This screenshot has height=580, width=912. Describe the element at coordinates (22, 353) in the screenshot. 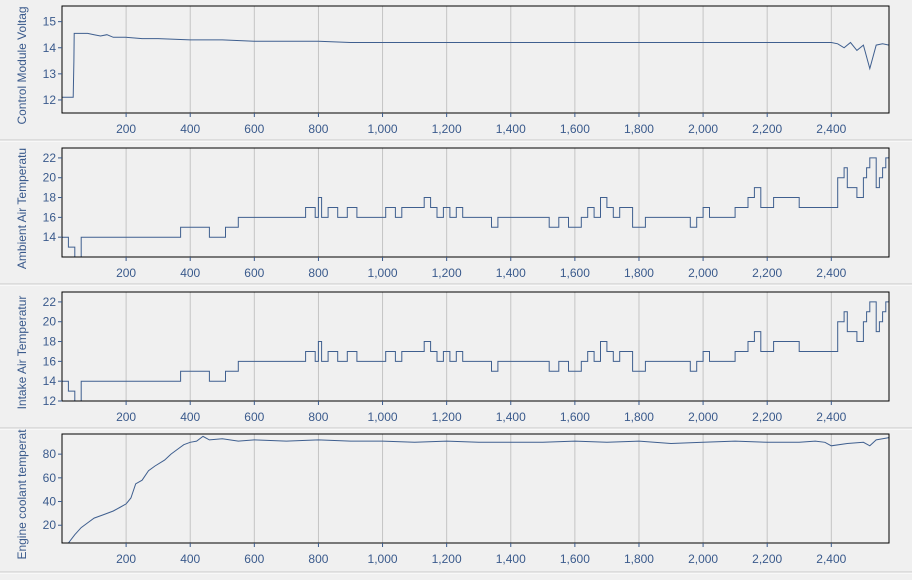

I see `y-axis-label: Intake Air Temperatur` at that location.